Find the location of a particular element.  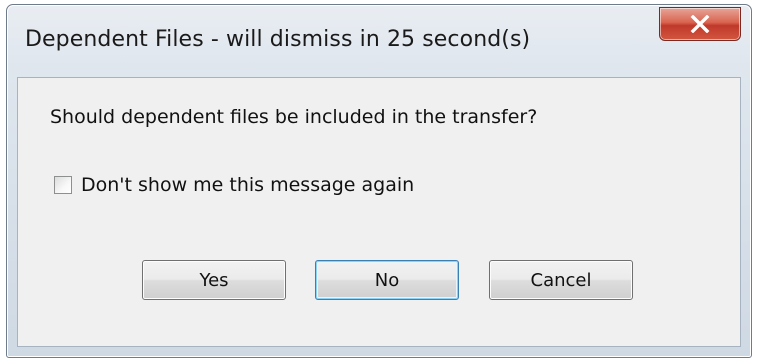

close-icon is located at coordinates (700, 24).